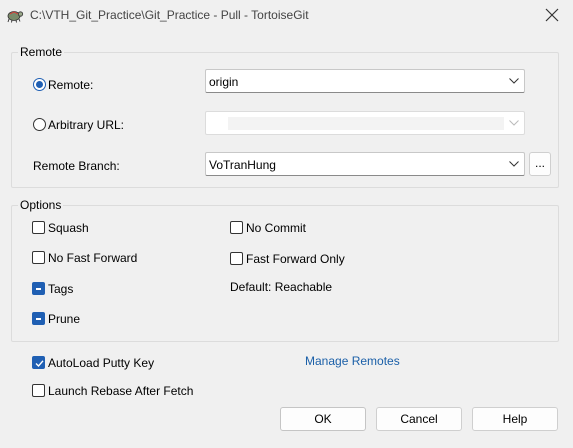  Describe the element at coordinates (101, 363) in the screenshot. I see `autoload-putty-label: AutoLoad Putty Key` at that location.